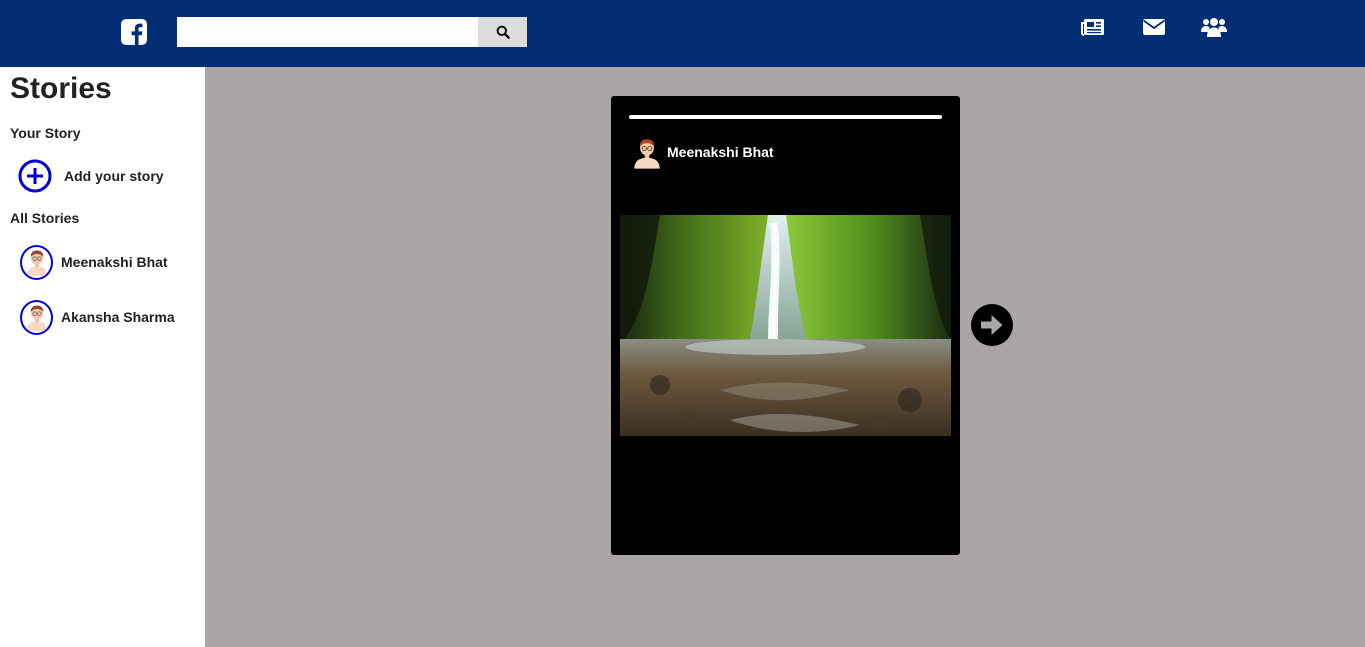 The image size is (1365, 647). Describe the element at coordinates (35, 176) in the screenshot. I see `plus-circle-icon` at that location.